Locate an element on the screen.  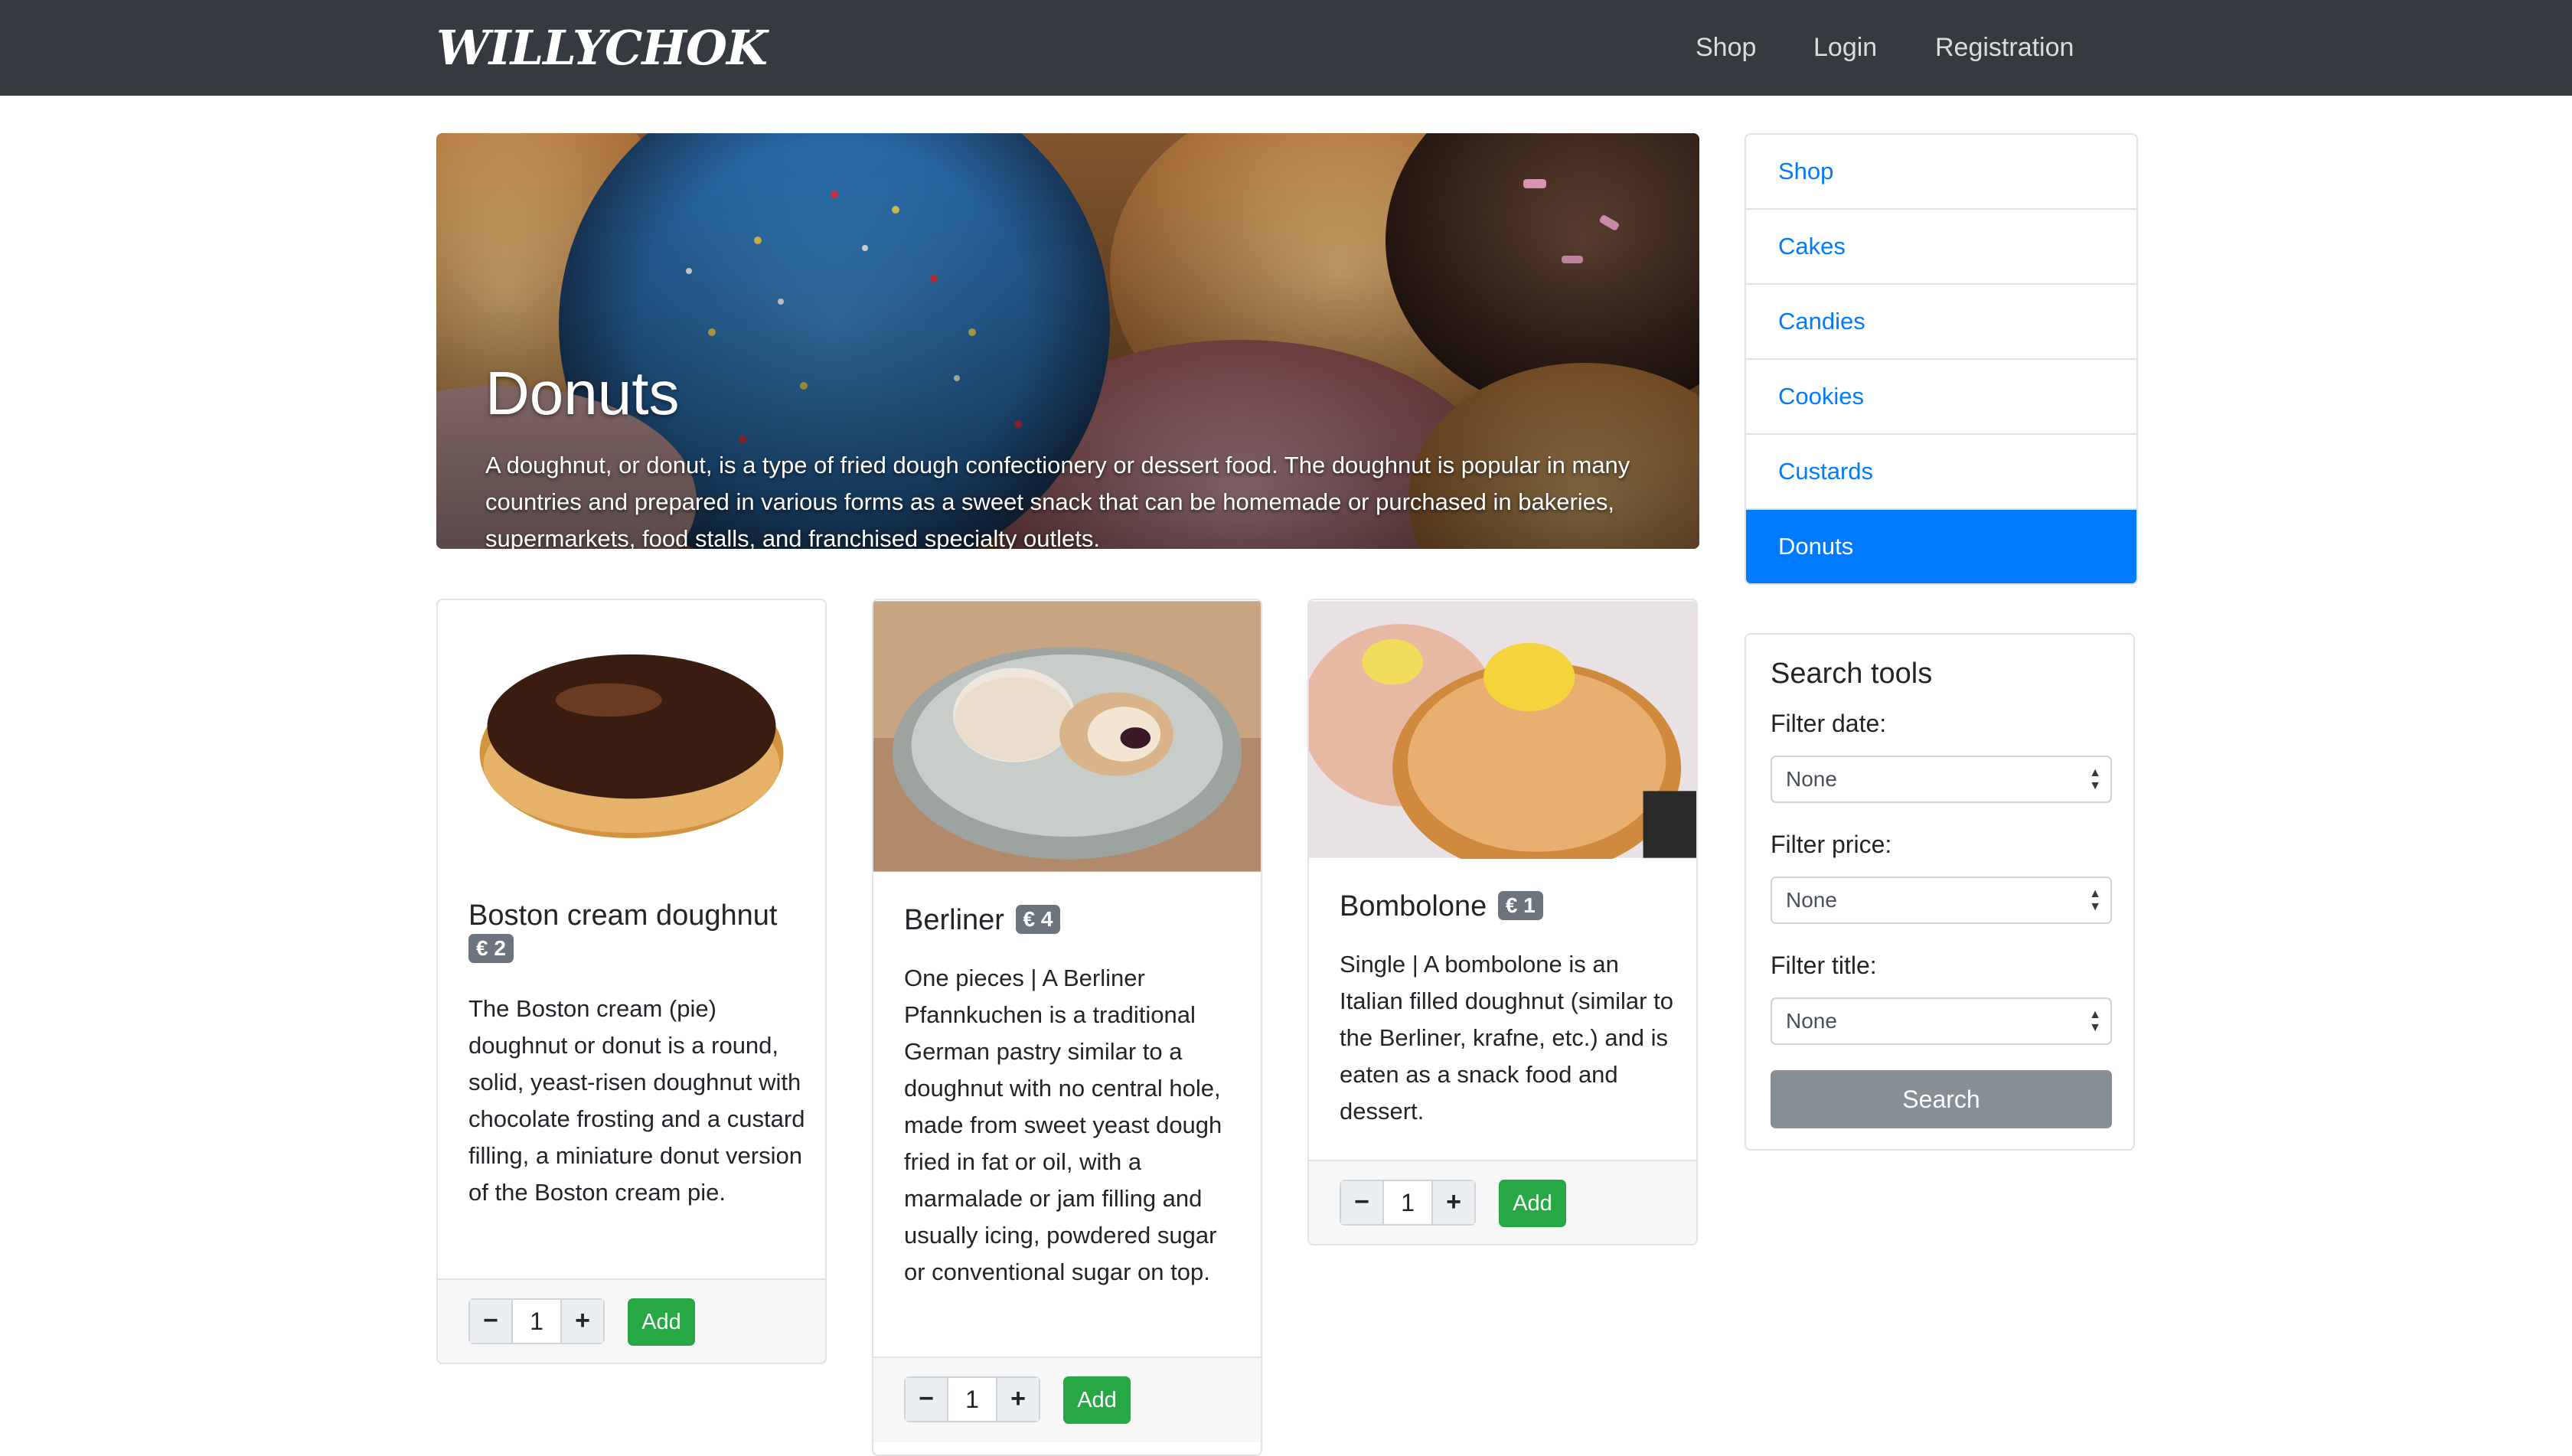
nav-link-login: Login is located at coordinates (1845, 47).